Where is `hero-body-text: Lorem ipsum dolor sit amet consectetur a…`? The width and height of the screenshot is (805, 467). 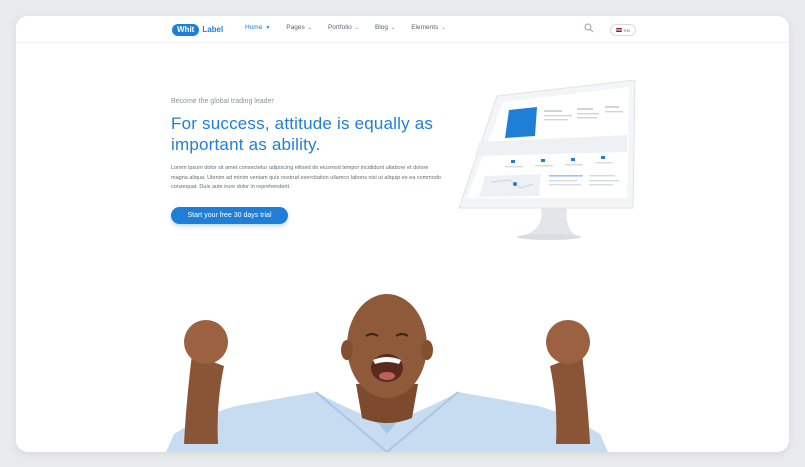
hero-body-text: Lorem ipsum dolor sit amet consectetur a… is located at coordinates (306, 177).